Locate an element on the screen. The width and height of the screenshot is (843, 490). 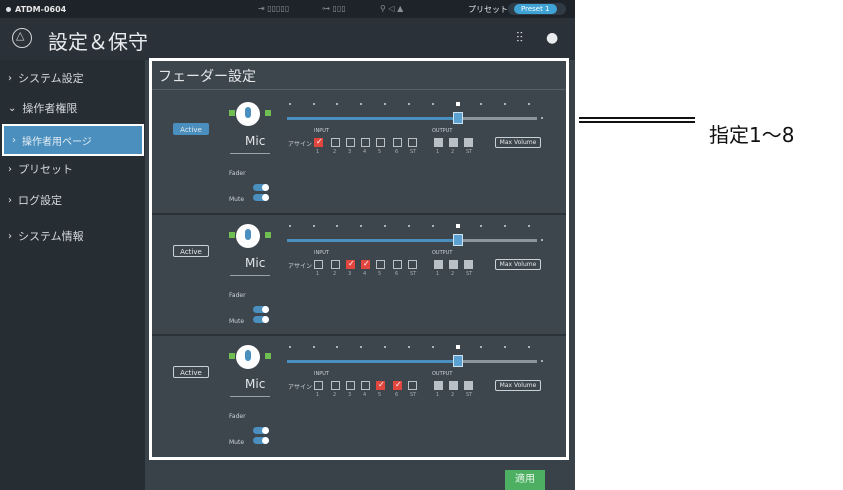
sidebar-item-system-info: › システム情報 is located at coordinates (72, 236).